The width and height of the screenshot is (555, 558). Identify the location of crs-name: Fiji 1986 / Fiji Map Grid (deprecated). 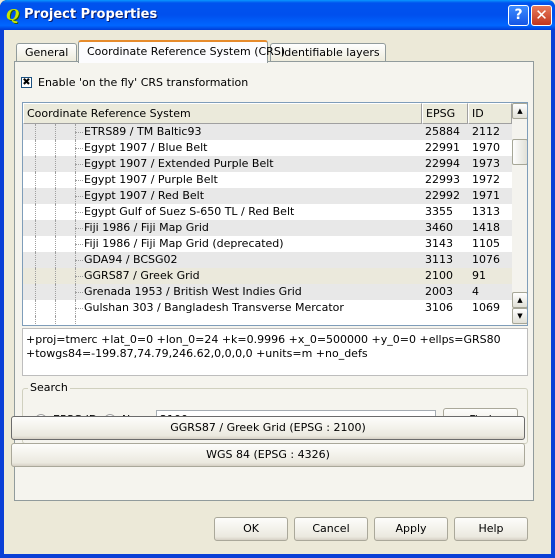
(184, 243).